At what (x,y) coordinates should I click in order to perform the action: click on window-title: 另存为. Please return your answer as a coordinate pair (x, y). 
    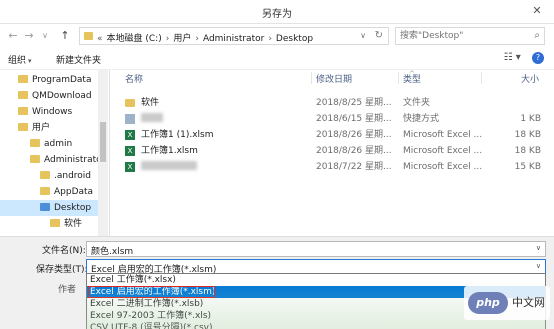
    Looking at the image, I should click on (277, 14).